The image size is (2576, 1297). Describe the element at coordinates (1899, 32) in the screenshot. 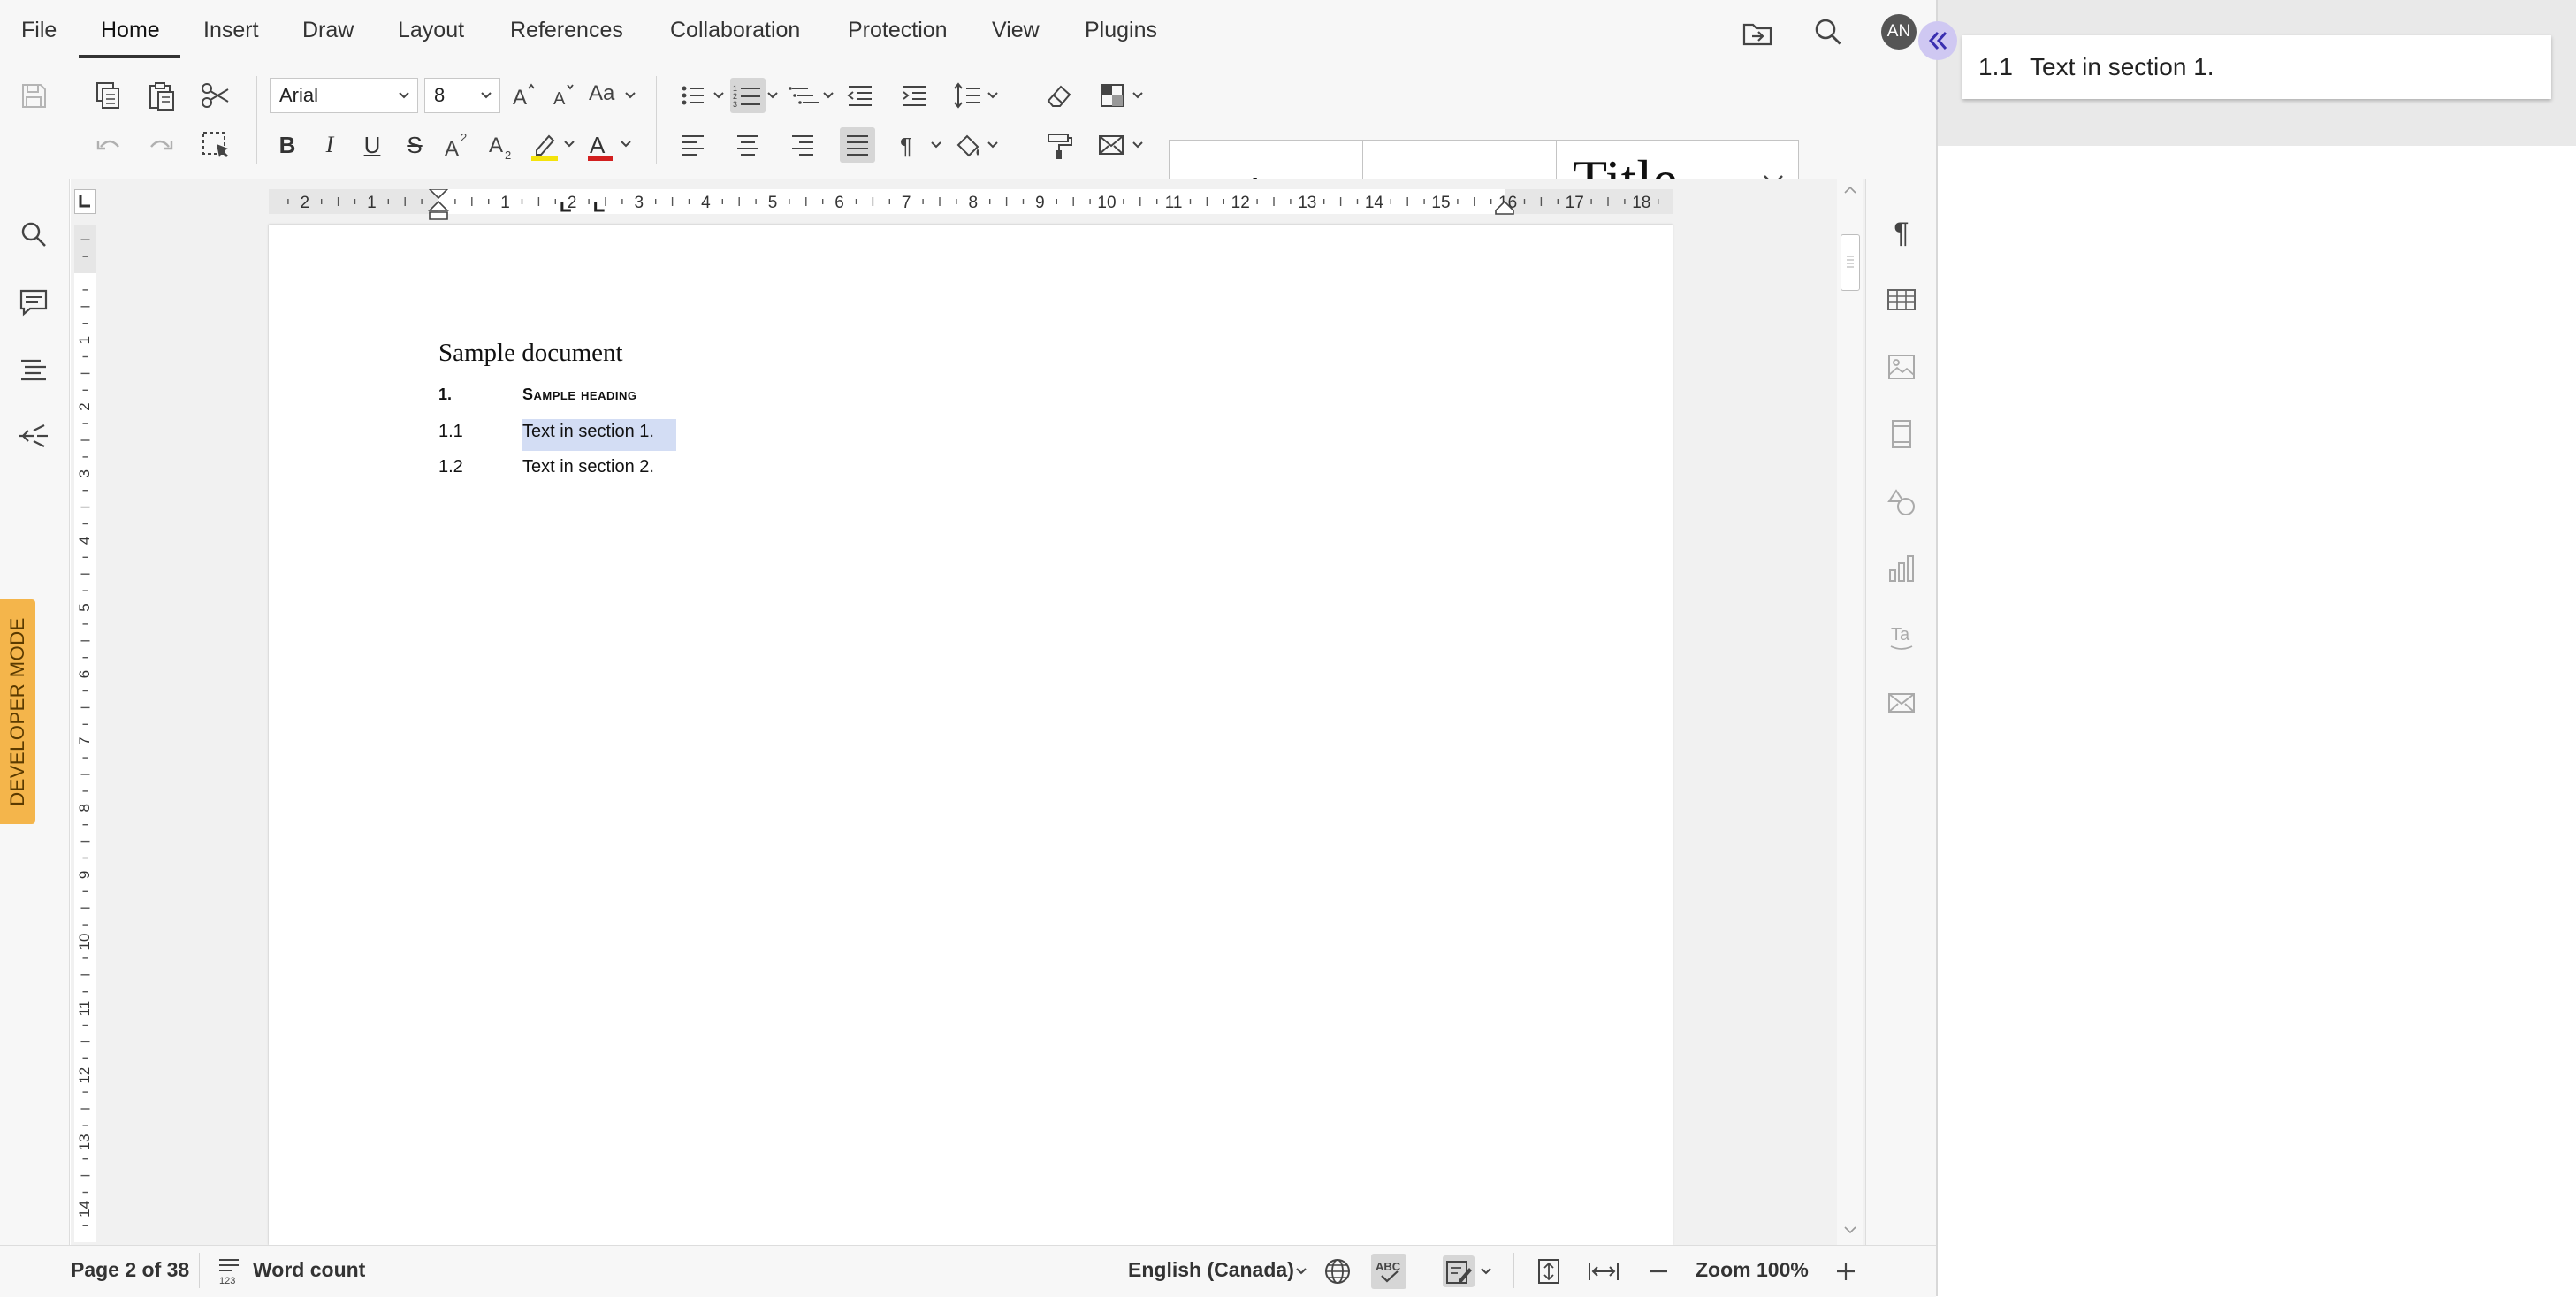

I see `user-avatar: AN` at that location.